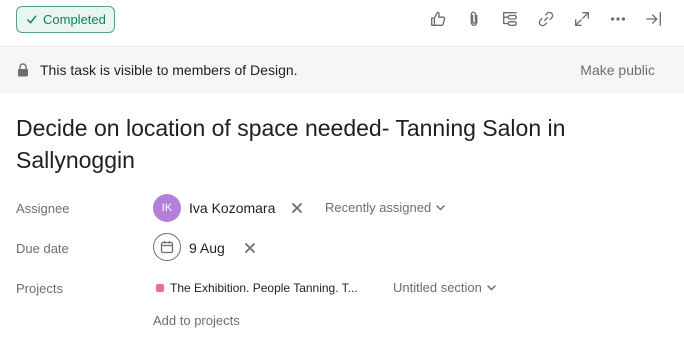 This screenshot has height=346, width=684. Describe the element at coordinates (437, 287) in the screenshot. I see `section-label: Untitled section` at that location.